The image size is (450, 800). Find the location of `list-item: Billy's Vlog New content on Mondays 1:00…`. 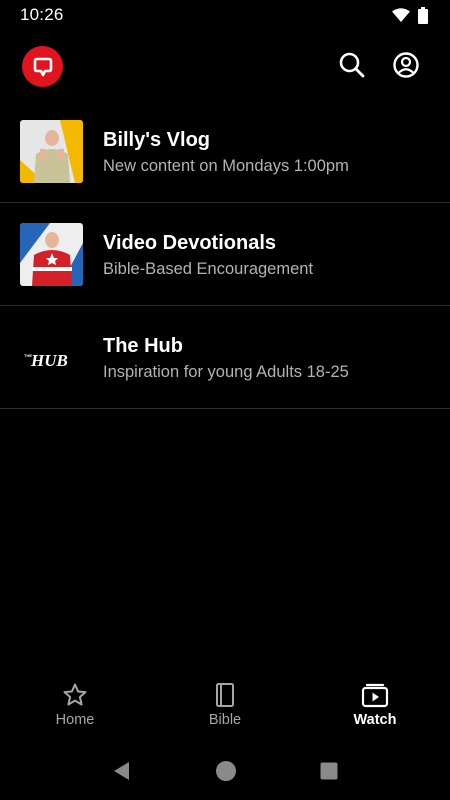

list-item: Billy's Vlog New content on Mondays 1:00… is located at coordinates (225, 151).